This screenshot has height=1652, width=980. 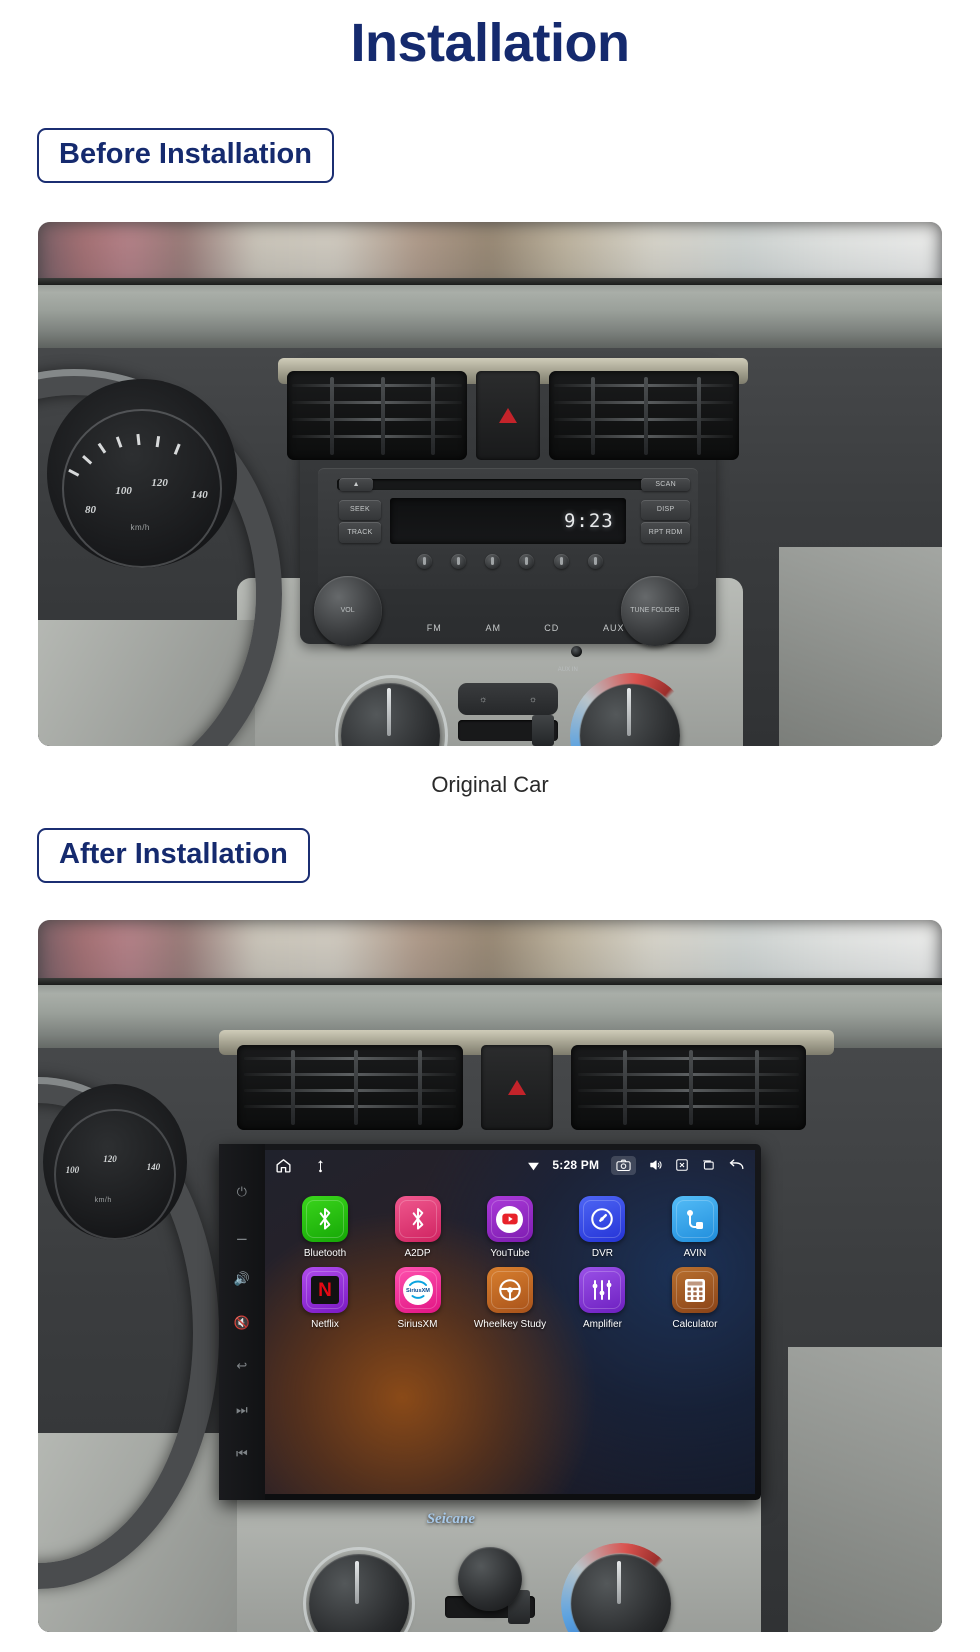 I want to click on back-icon: ↩, so click(x=241, y=1365).